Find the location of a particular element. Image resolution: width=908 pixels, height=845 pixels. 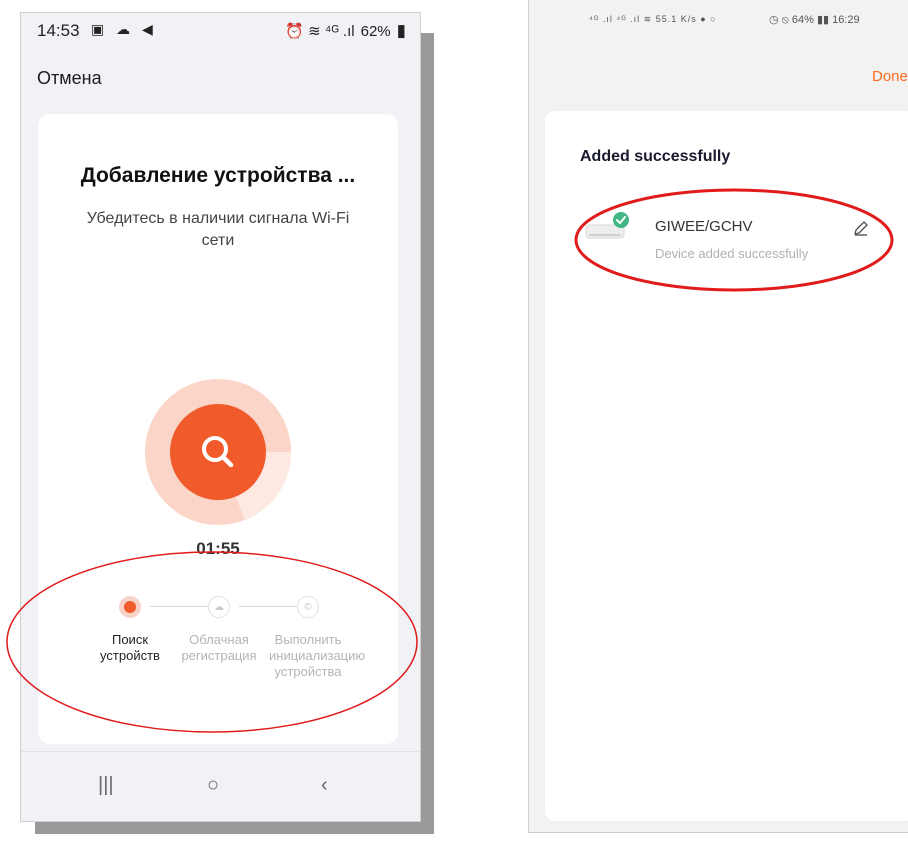

status-notification-icons: ▣ ☁ ◀ is located at coordinates (124, 29).